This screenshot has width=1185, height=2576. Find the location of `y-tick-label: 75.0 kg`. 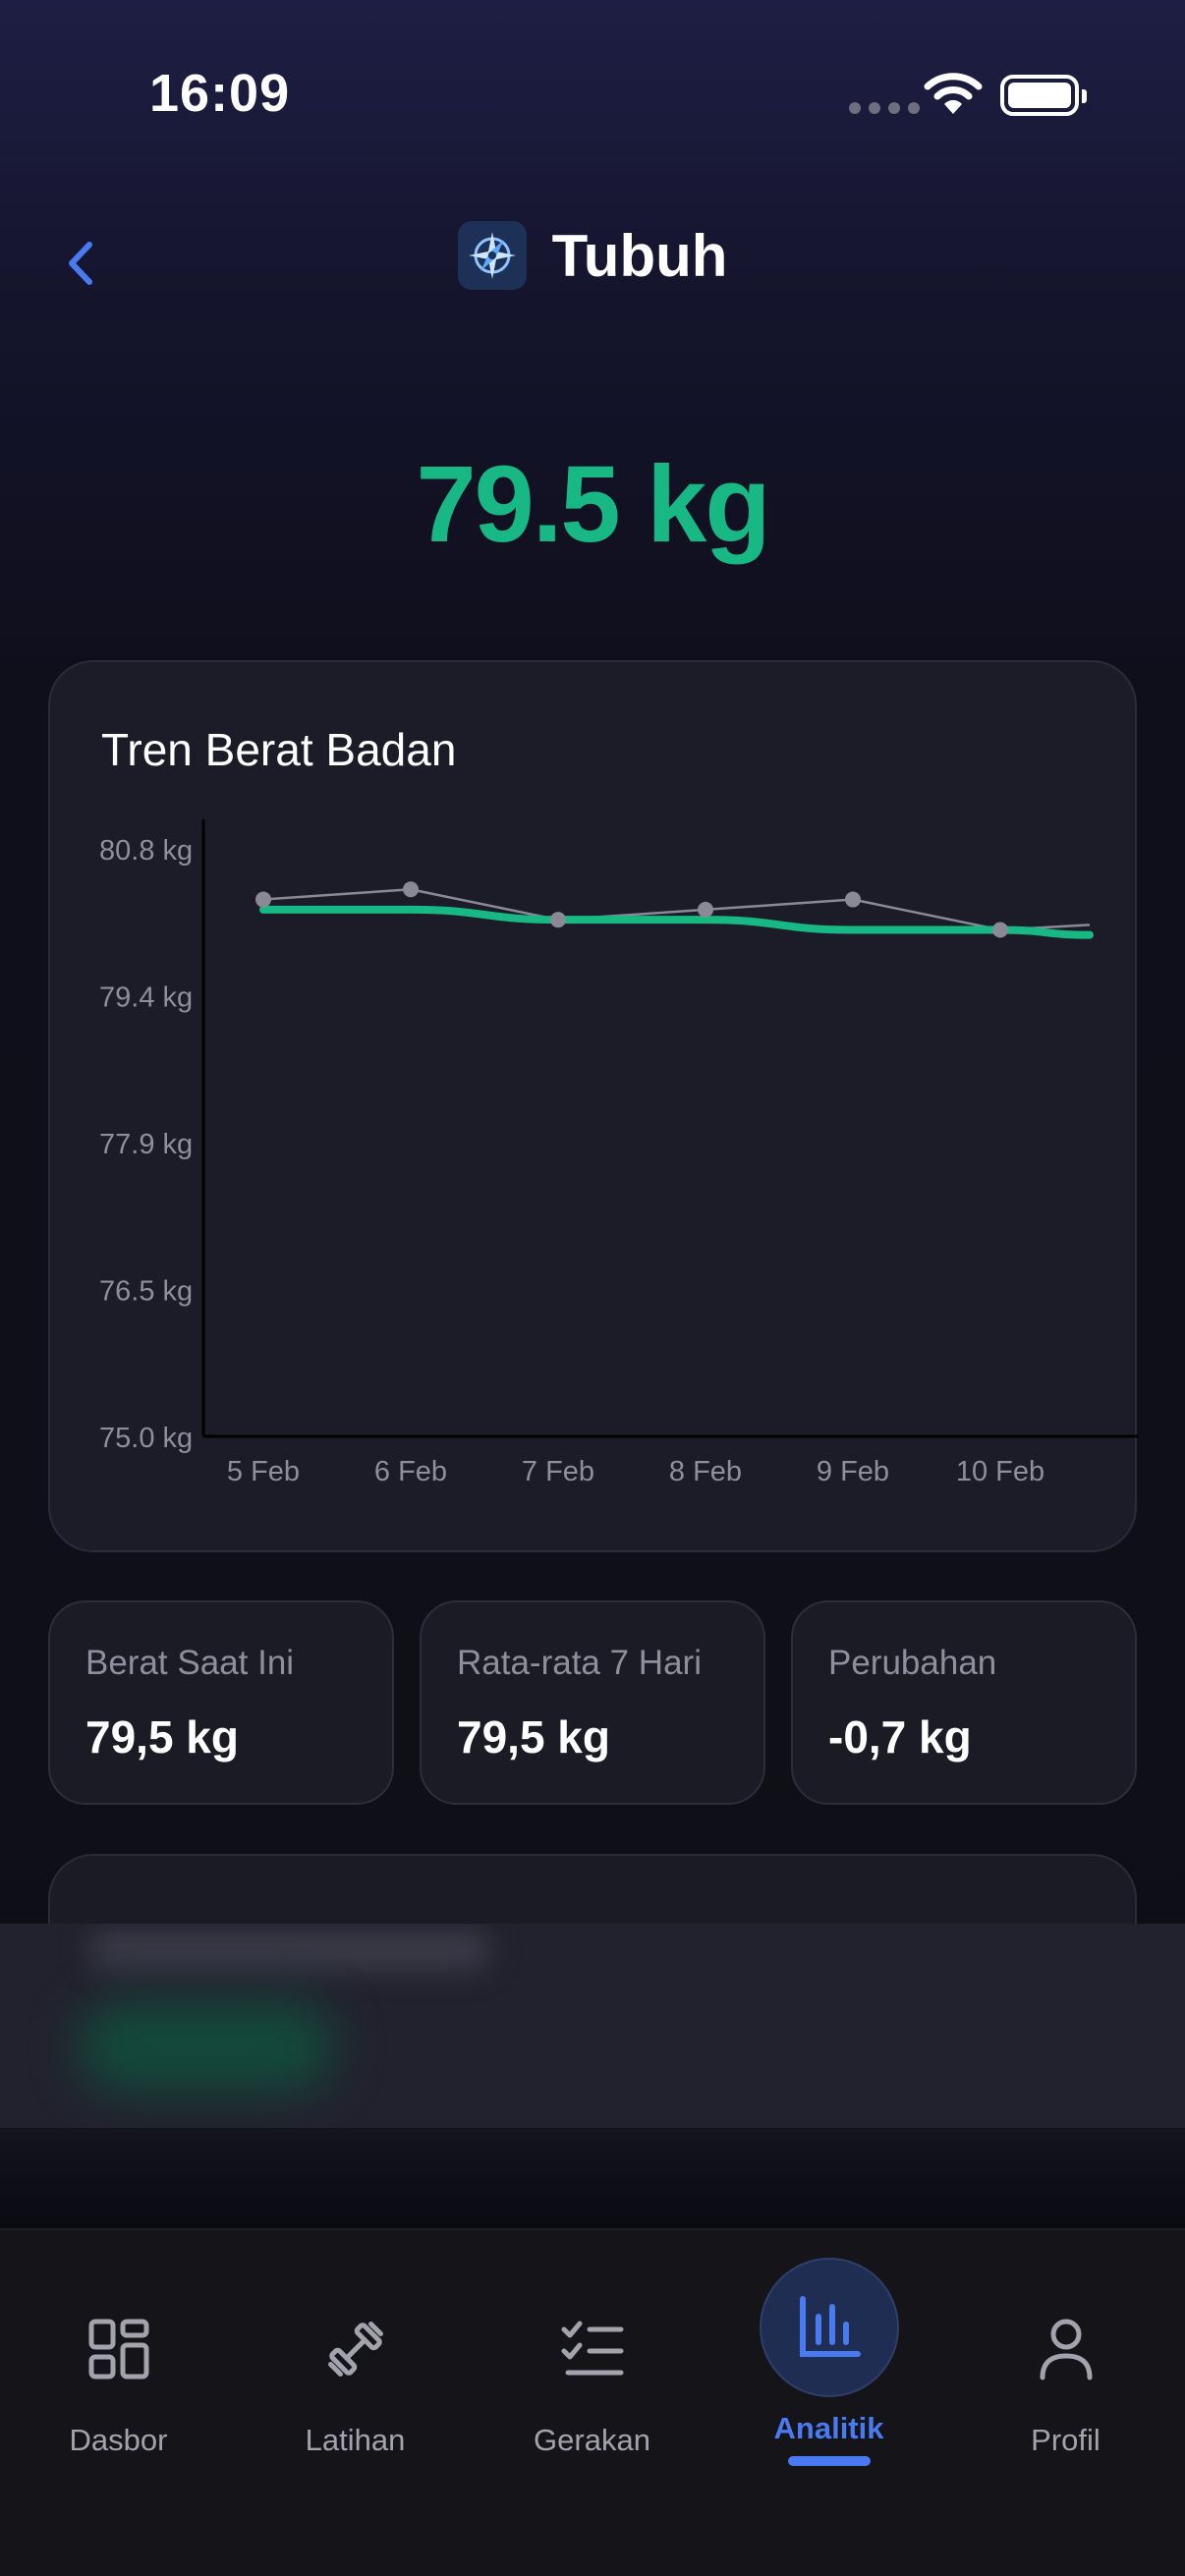

y-tick-label: 75.0 kg is located at coordinates (146, 1438).